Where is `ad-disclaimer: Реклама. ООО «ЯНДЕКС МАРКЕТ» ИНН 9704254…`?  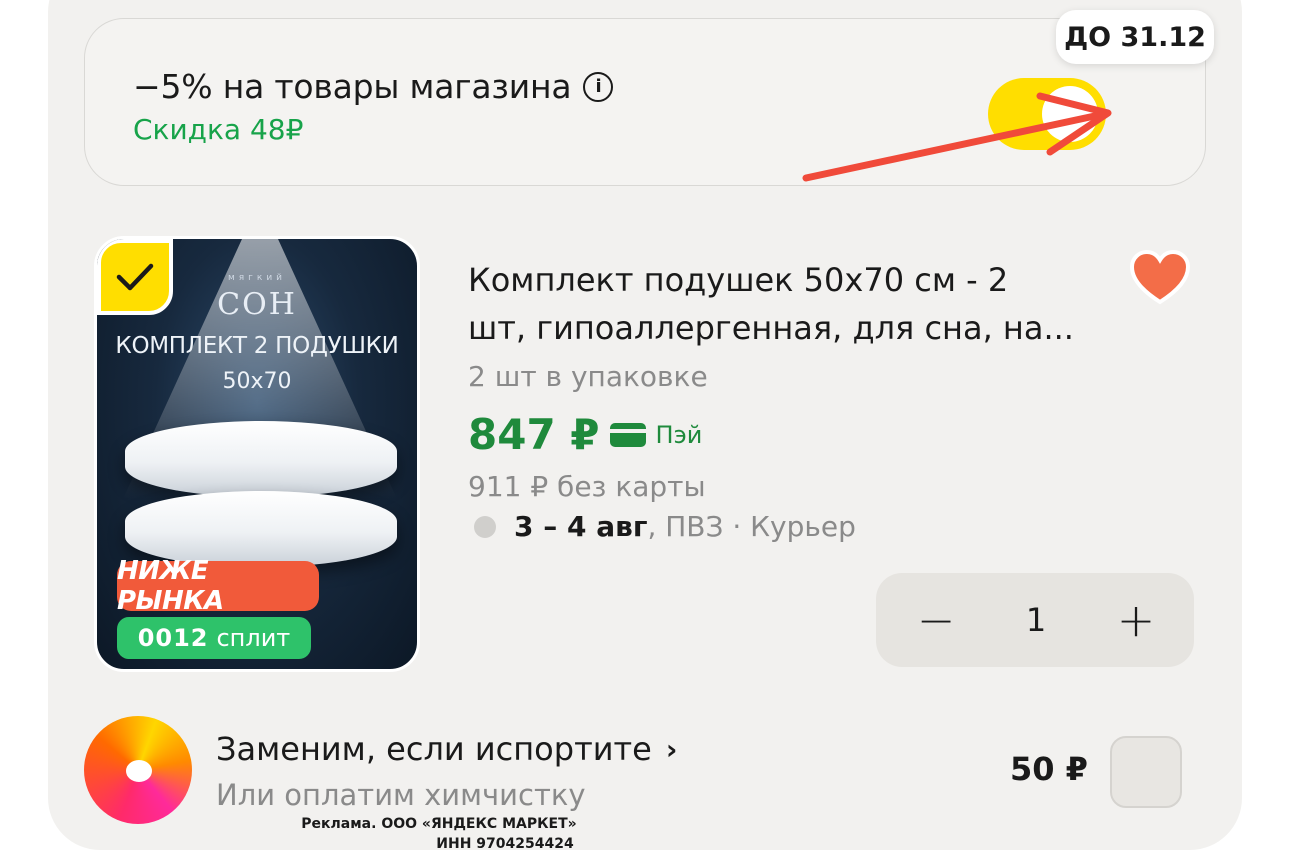
ad-disclaimer: Реклама. ООО «ЯНДЕКС МАРКЕТ» ИНН 9704254… is located at coordinates (435, 834).